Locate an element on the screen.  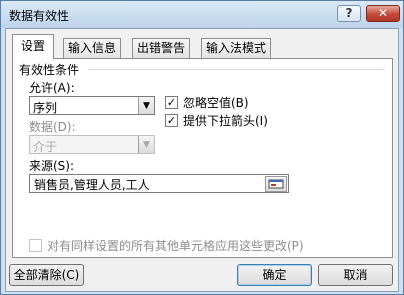
dropdown-arrow-label: 提供下拉箭头(I) is located at coordinates (225, 120).